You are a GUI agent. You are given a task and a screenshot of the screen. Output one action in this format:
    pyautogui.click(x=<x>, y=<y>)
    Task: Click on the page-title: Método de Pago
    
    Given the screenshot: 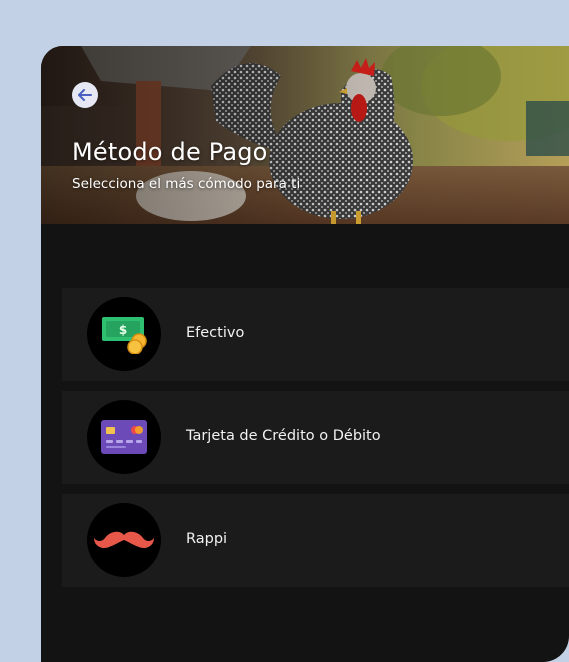 What is the action you would take?
    pyautogui.click(x=170, y=152)
    